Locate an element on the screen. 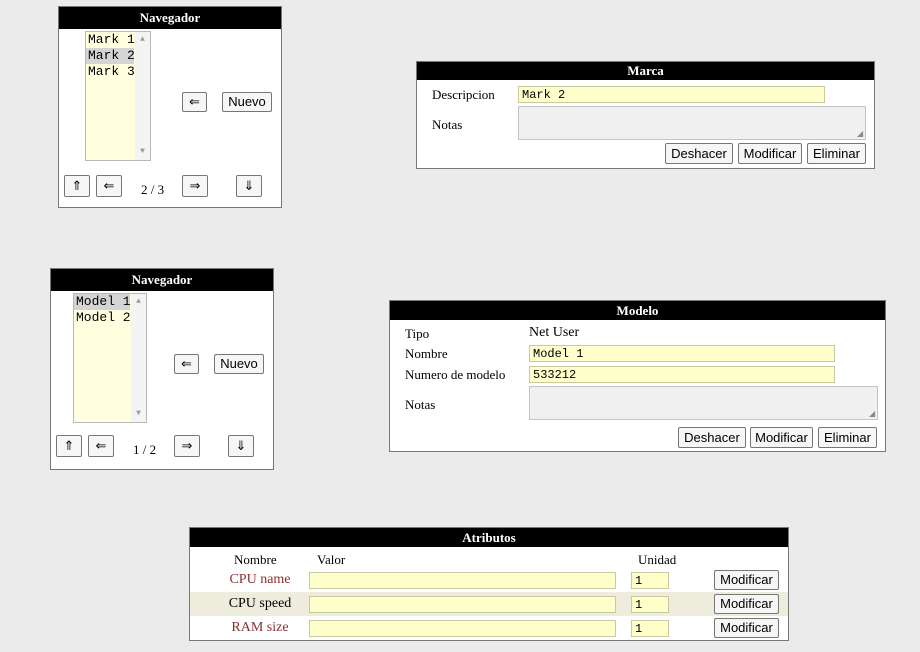 The image size is (920, 652). attr-name: CPU speed is located at coordinates (260, 603).